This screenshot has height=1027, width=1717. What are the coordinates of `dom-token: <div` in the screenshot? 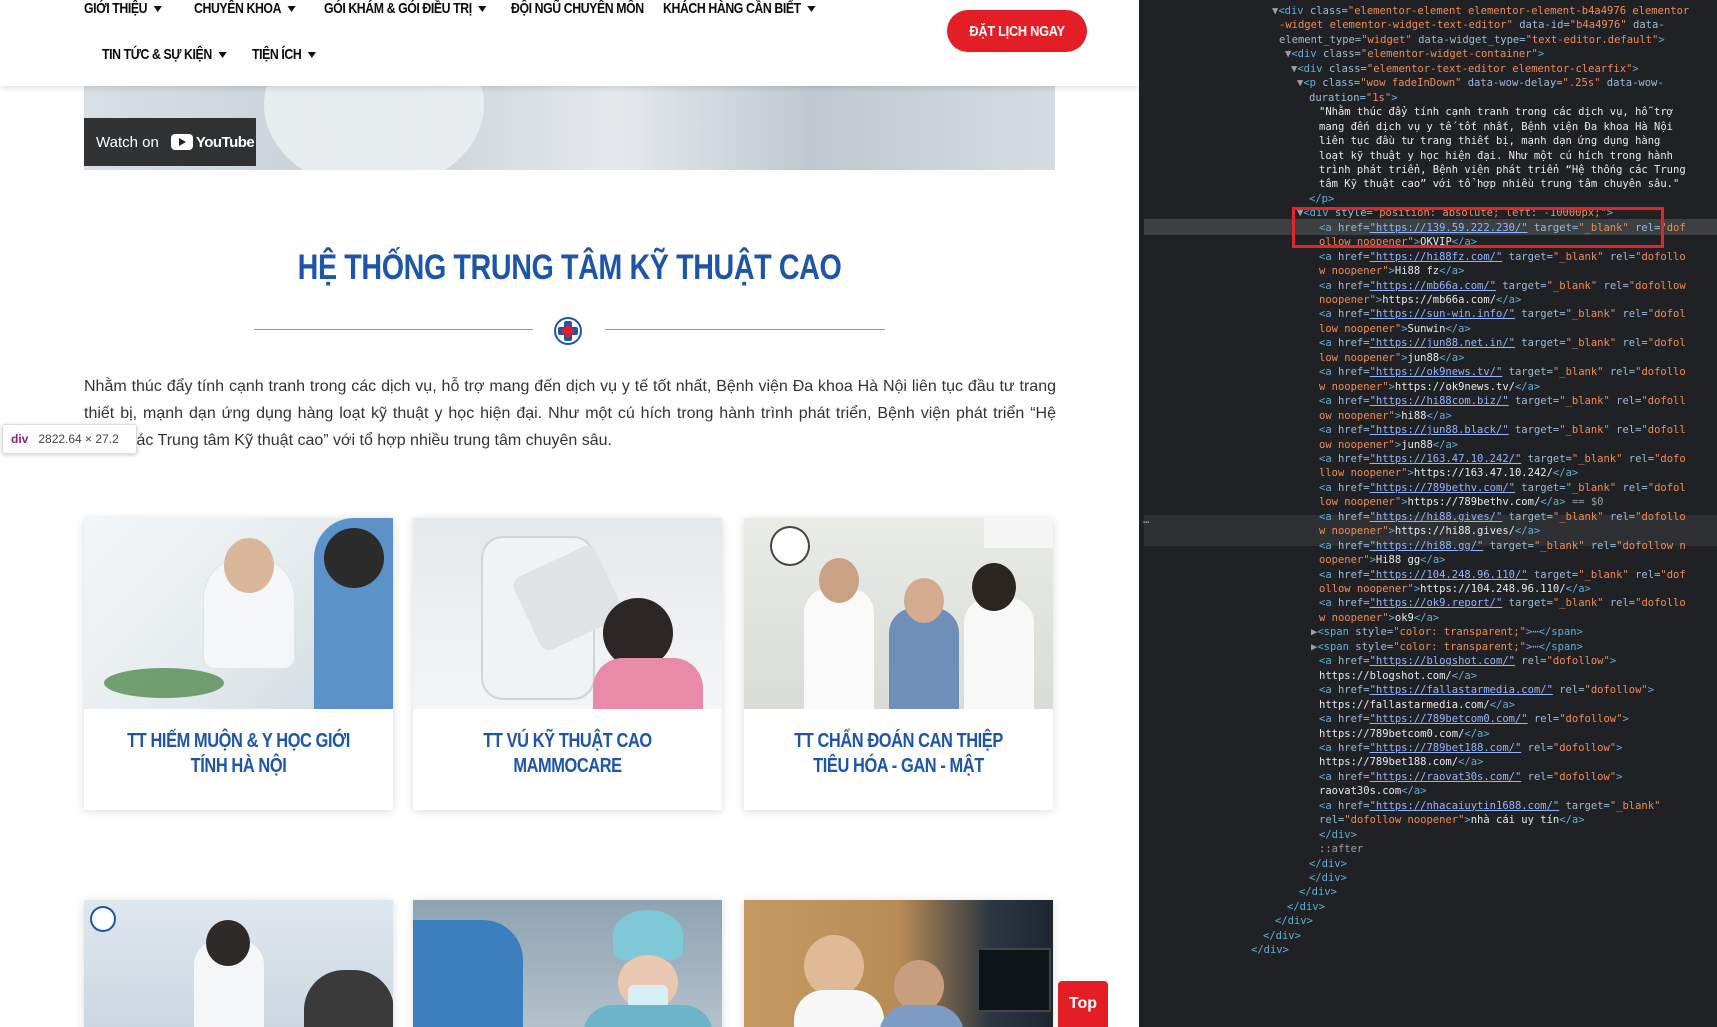 It's located at (1313, 68).